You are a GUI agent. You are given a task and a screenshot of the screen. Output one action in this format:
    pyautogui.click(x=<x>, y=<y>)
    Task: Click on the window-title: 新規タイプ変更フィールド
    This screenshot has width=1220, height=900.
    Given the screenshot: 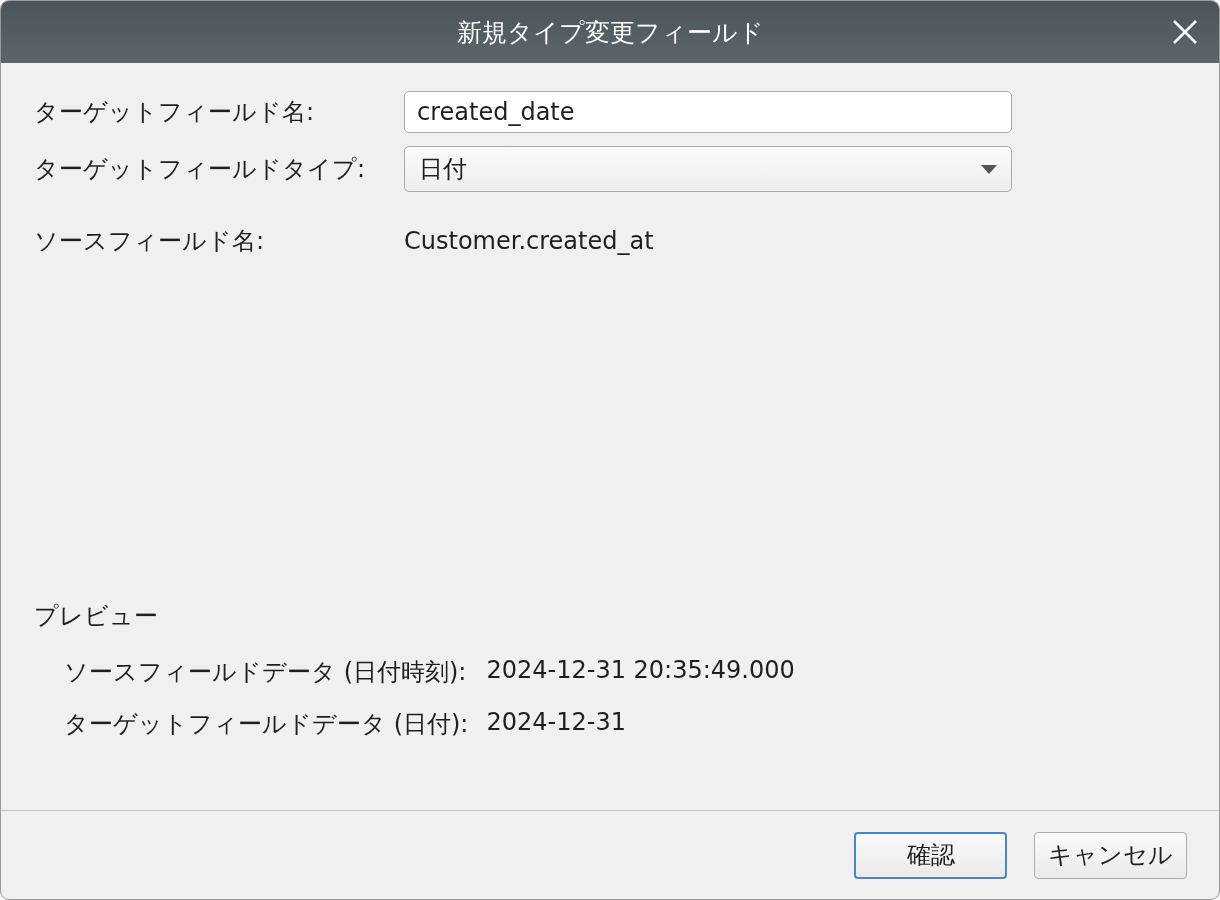 What is the action you would take?
    pyautogui.click(x=610, y=32)
    